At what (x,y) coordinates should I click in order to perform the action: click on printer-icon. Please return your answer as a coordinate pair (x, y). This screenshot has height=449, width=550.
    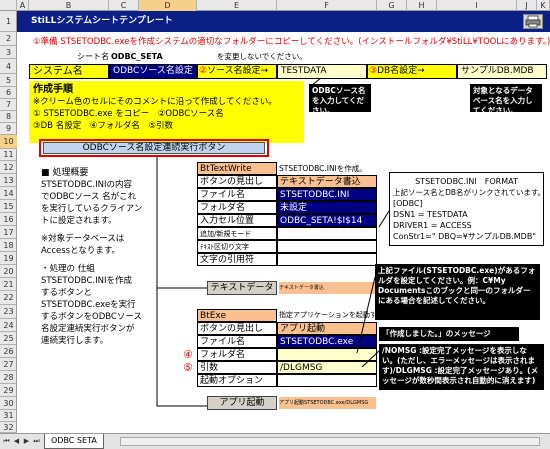
    Looking at the image, I should click on (533, 21).